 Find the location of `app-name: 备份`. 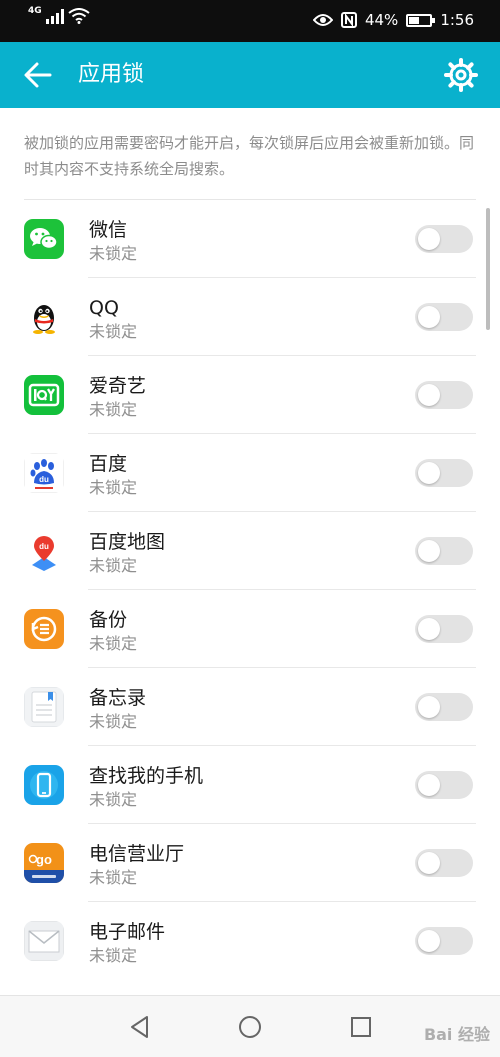

app-name: 备份 is located at coordinates (108, 620).